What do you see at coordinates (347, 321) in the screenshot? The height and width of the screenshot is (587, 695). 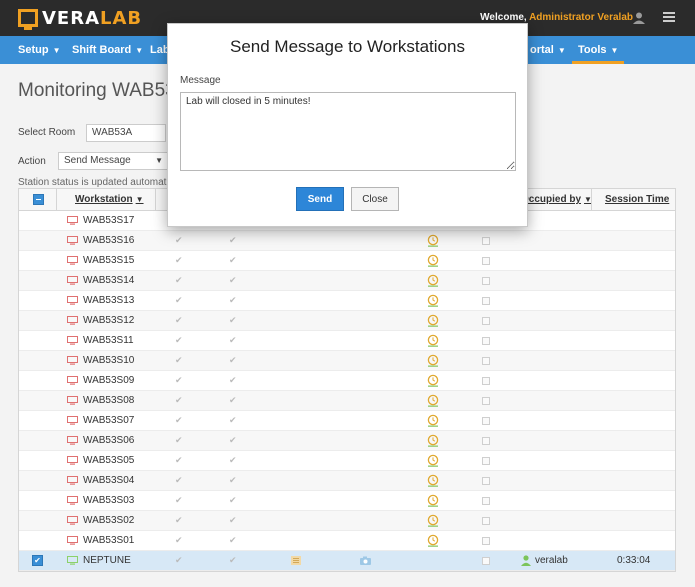 I see `table-row: WAB53S12 ✔ ✔` at bounding box center [347, 321].